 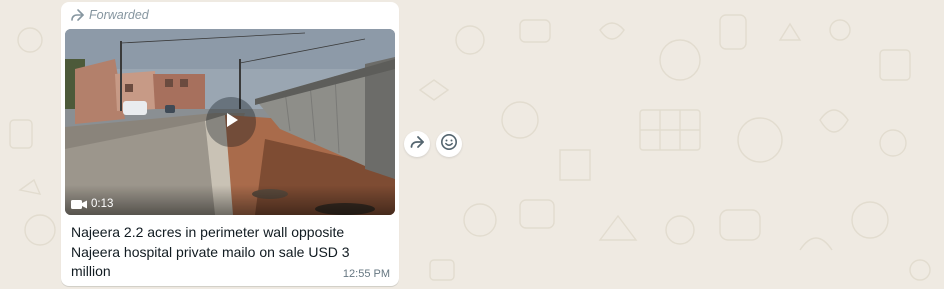 I want to click on forward-icon, so click(x=417, y=144).